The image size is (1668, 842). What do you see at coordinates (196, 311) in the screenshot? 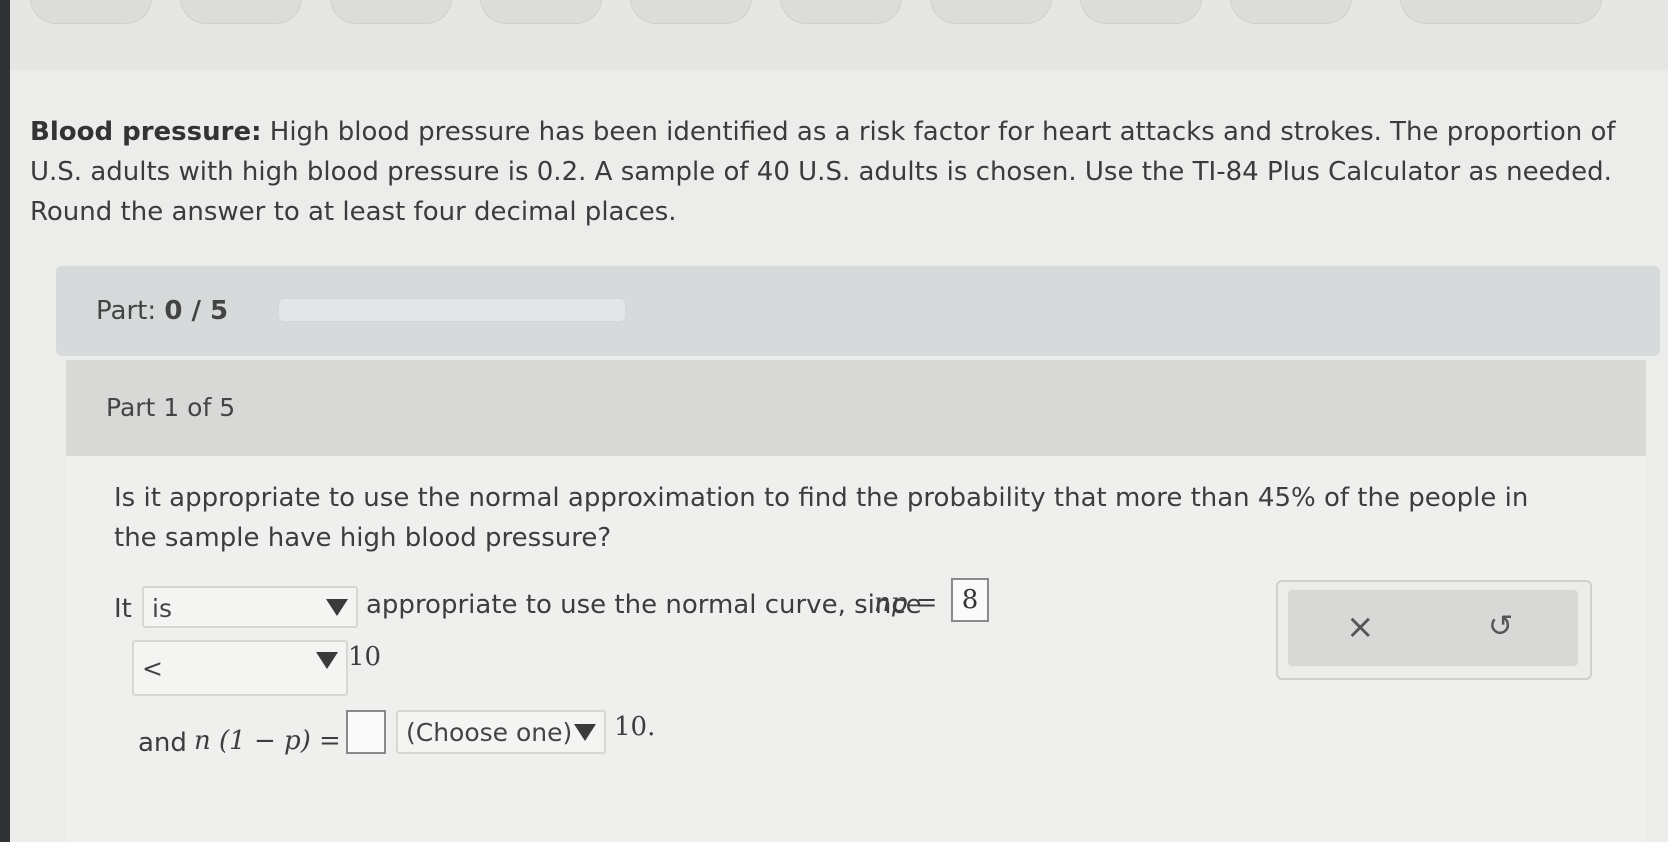
I see `part-progress-value: 0 / 5` at bounding box center [196, 311].